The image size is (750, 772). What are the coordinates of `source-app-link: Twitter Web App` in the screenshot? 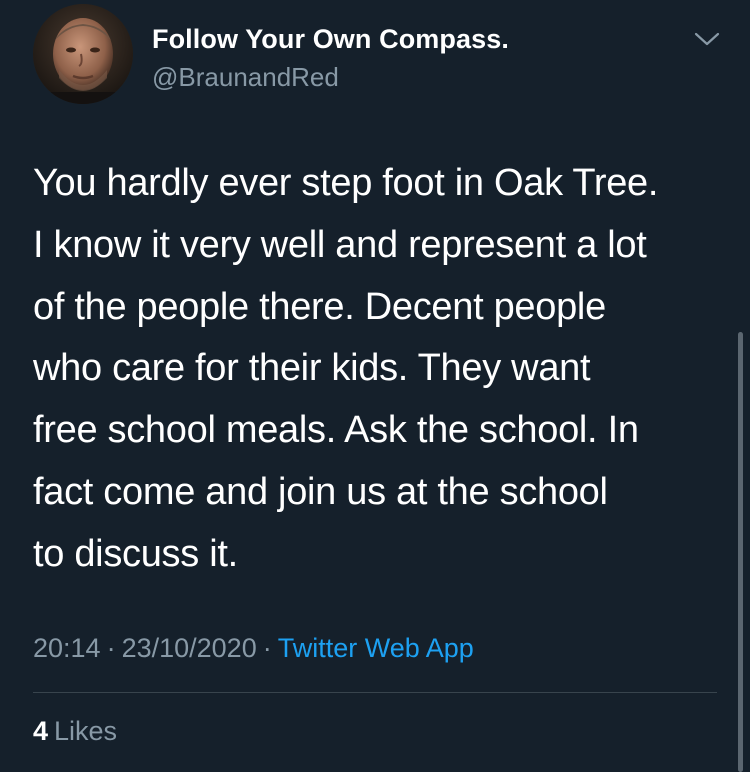 It's located at (376, 648).